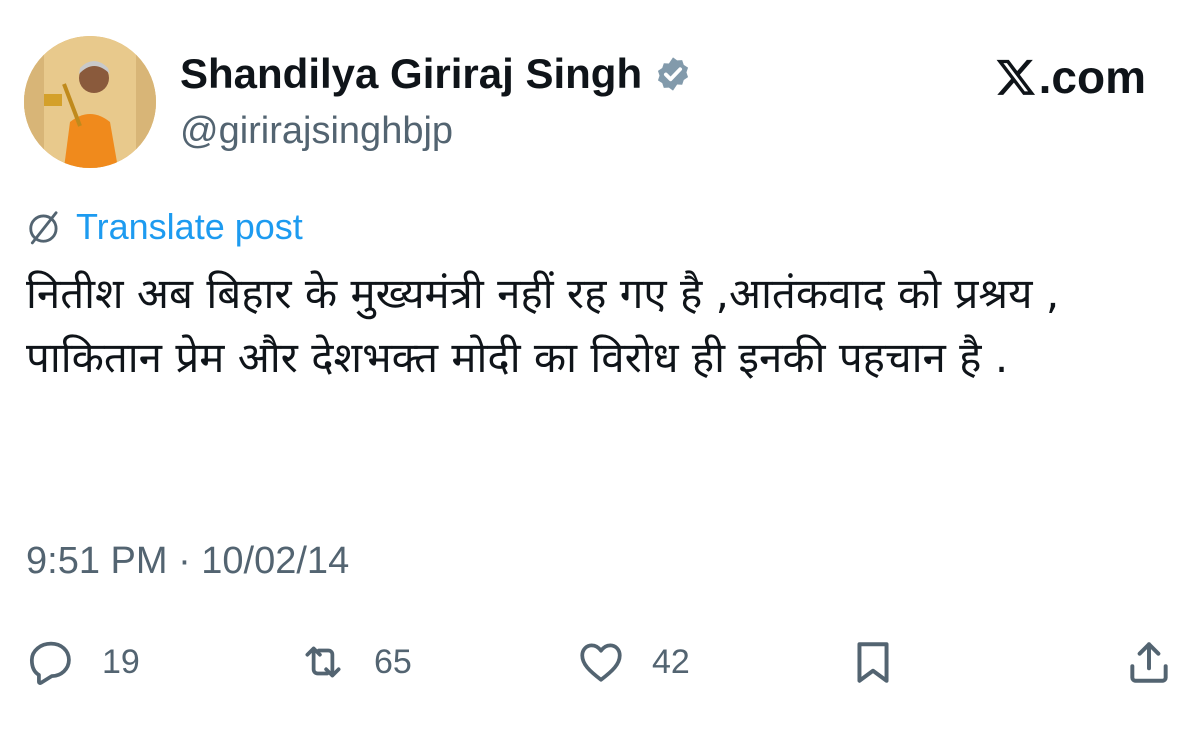  I want to click on repost-icon, so click(323, 662).